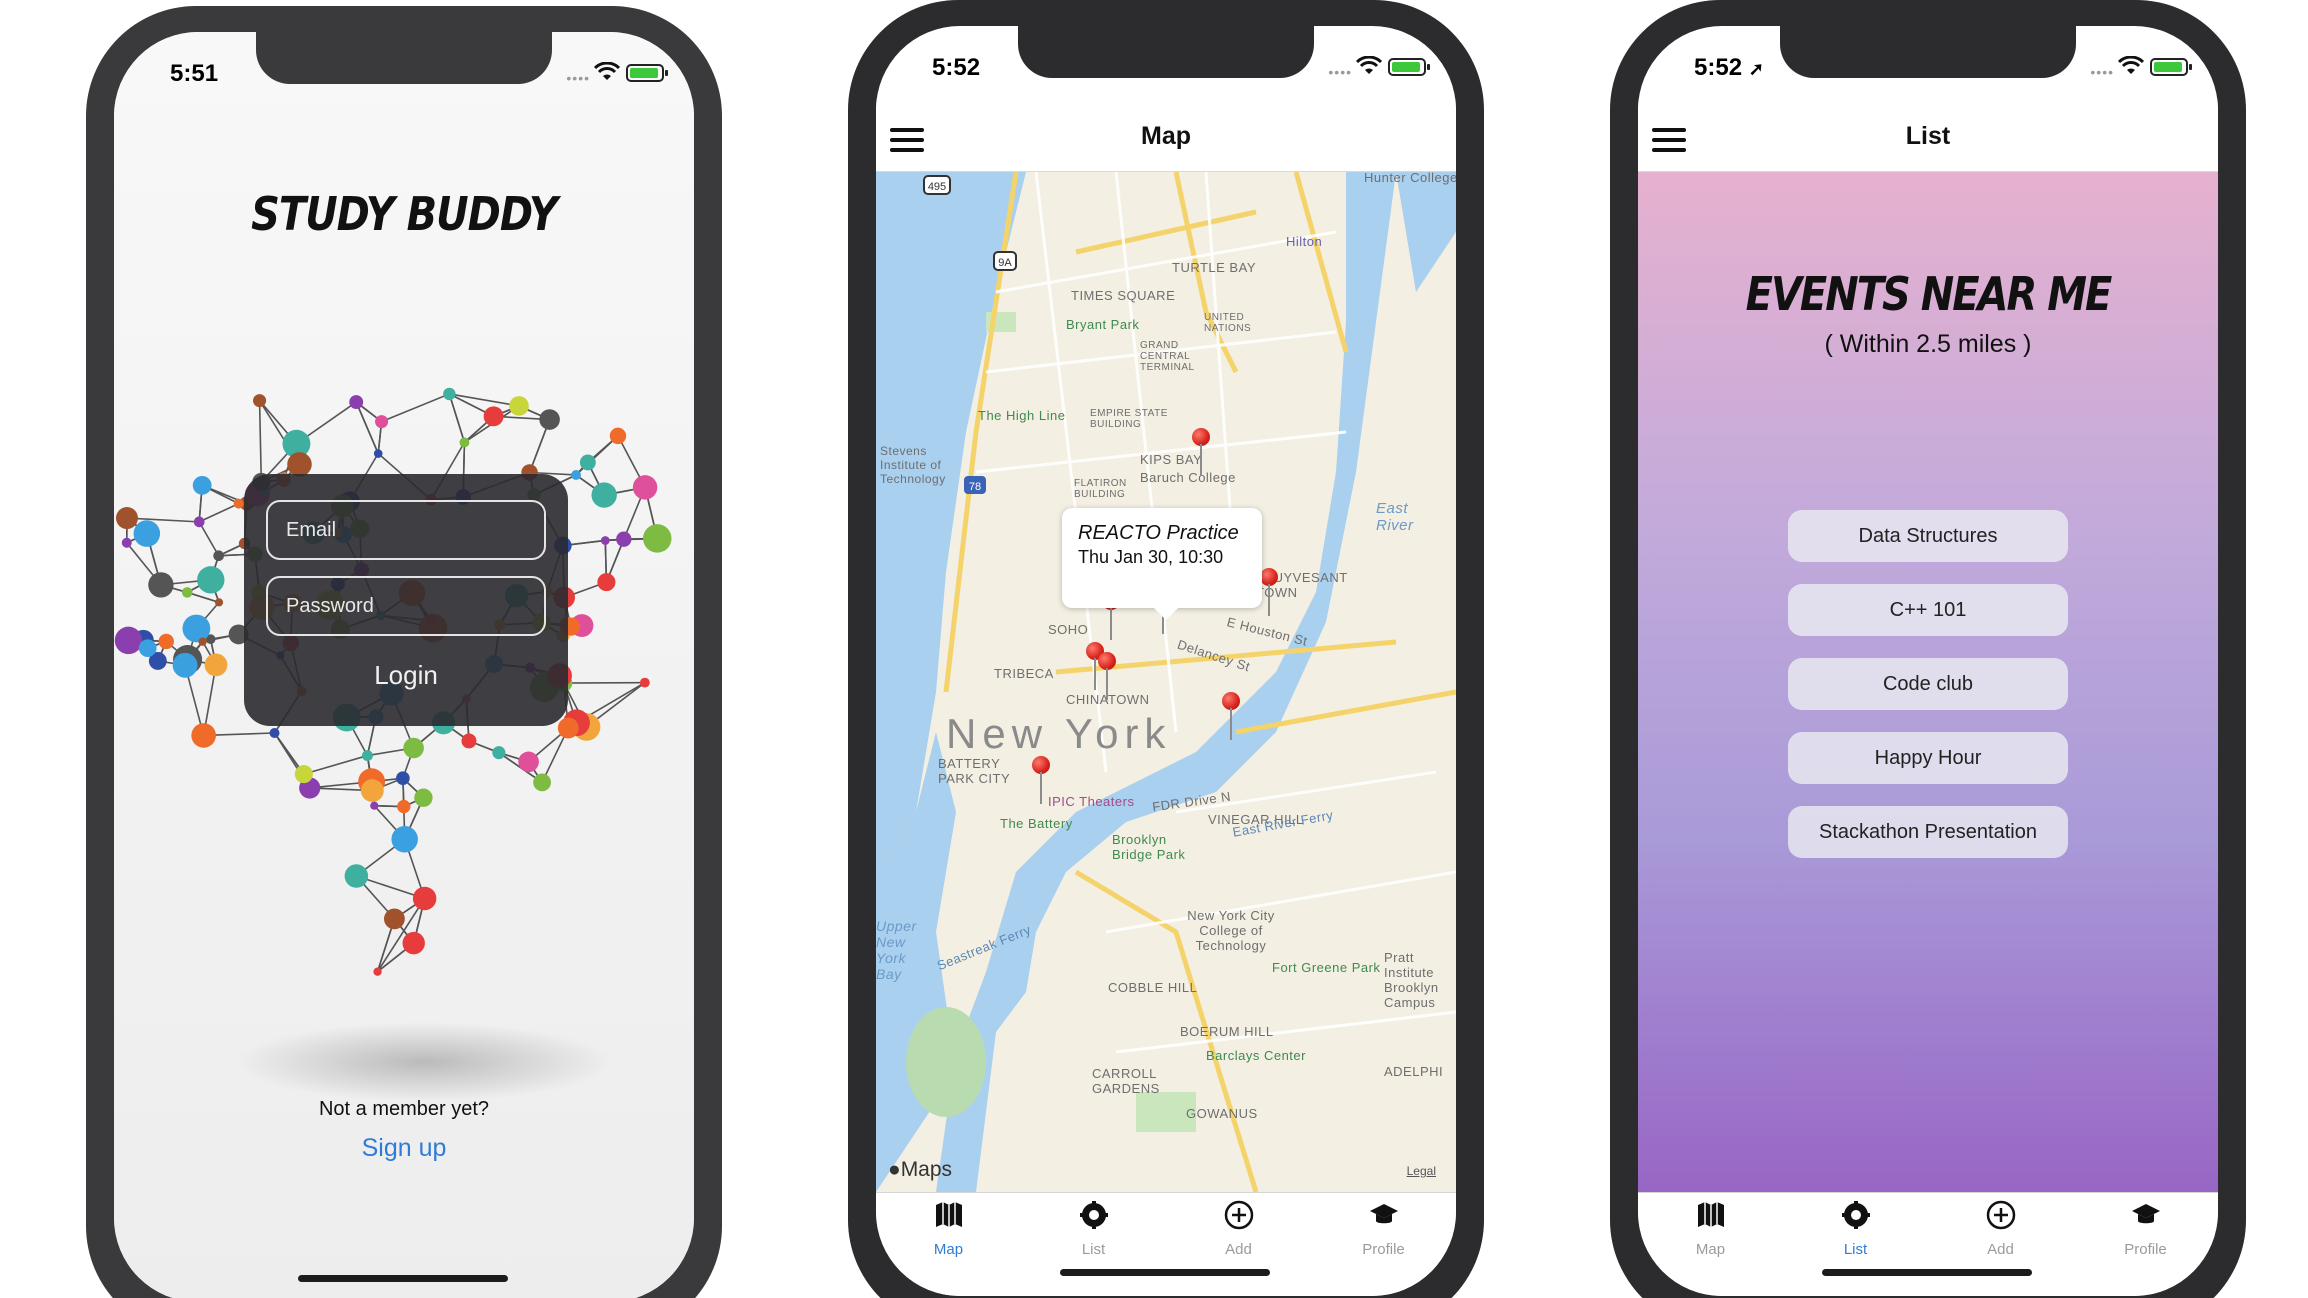  I want to click on signal-icon: ••••, so click(2102, 72).